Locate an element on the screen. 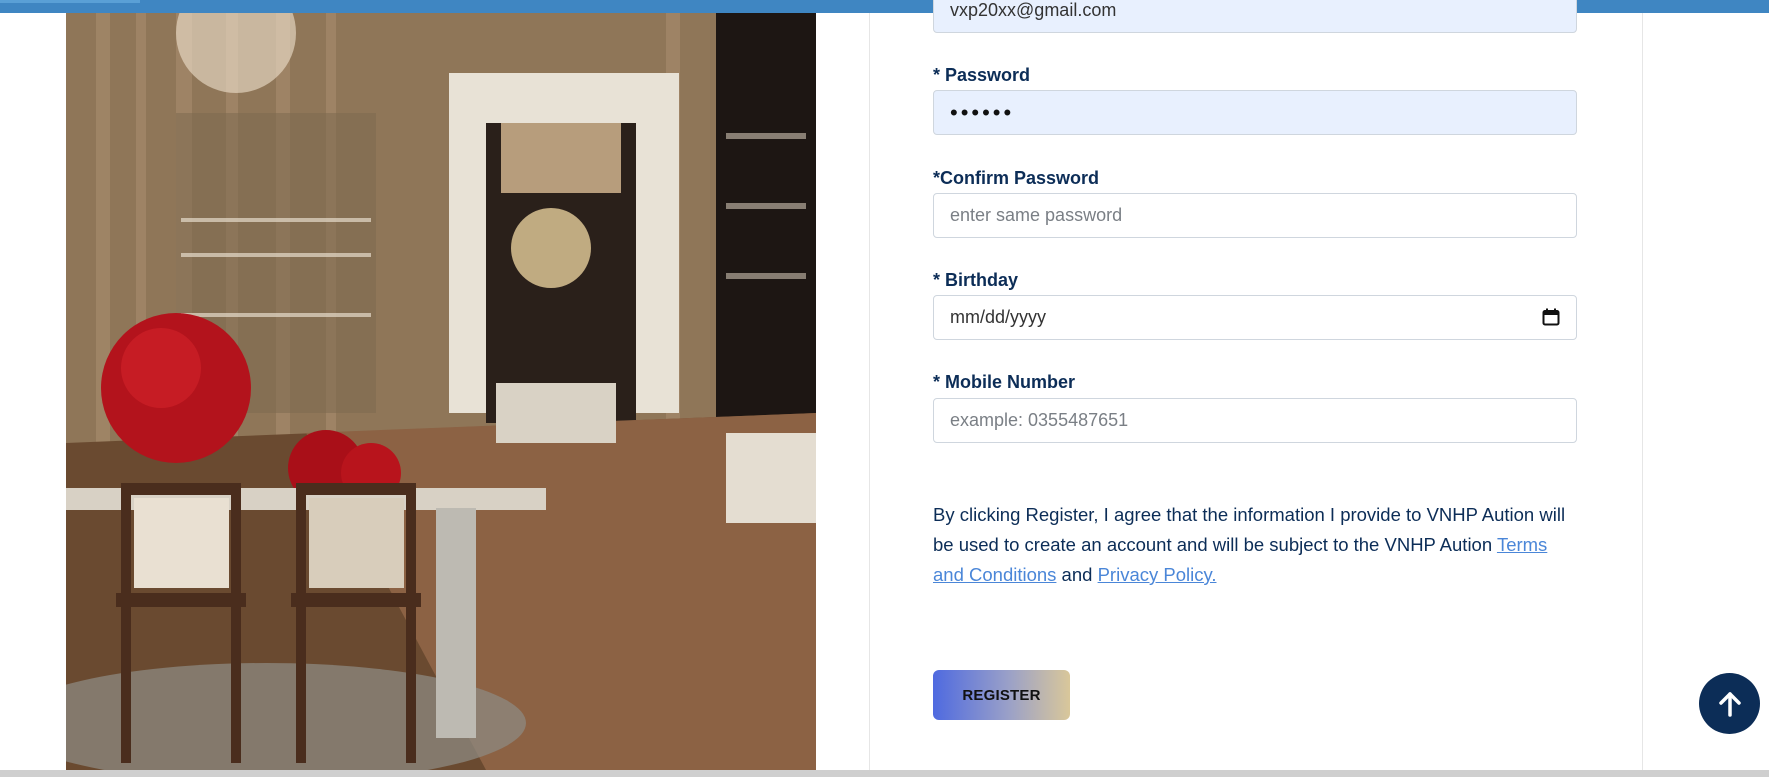 This screenshot has width=1769, height=777. confirm-password-label: *Confirm Password is located at coordinates (1016, 178).